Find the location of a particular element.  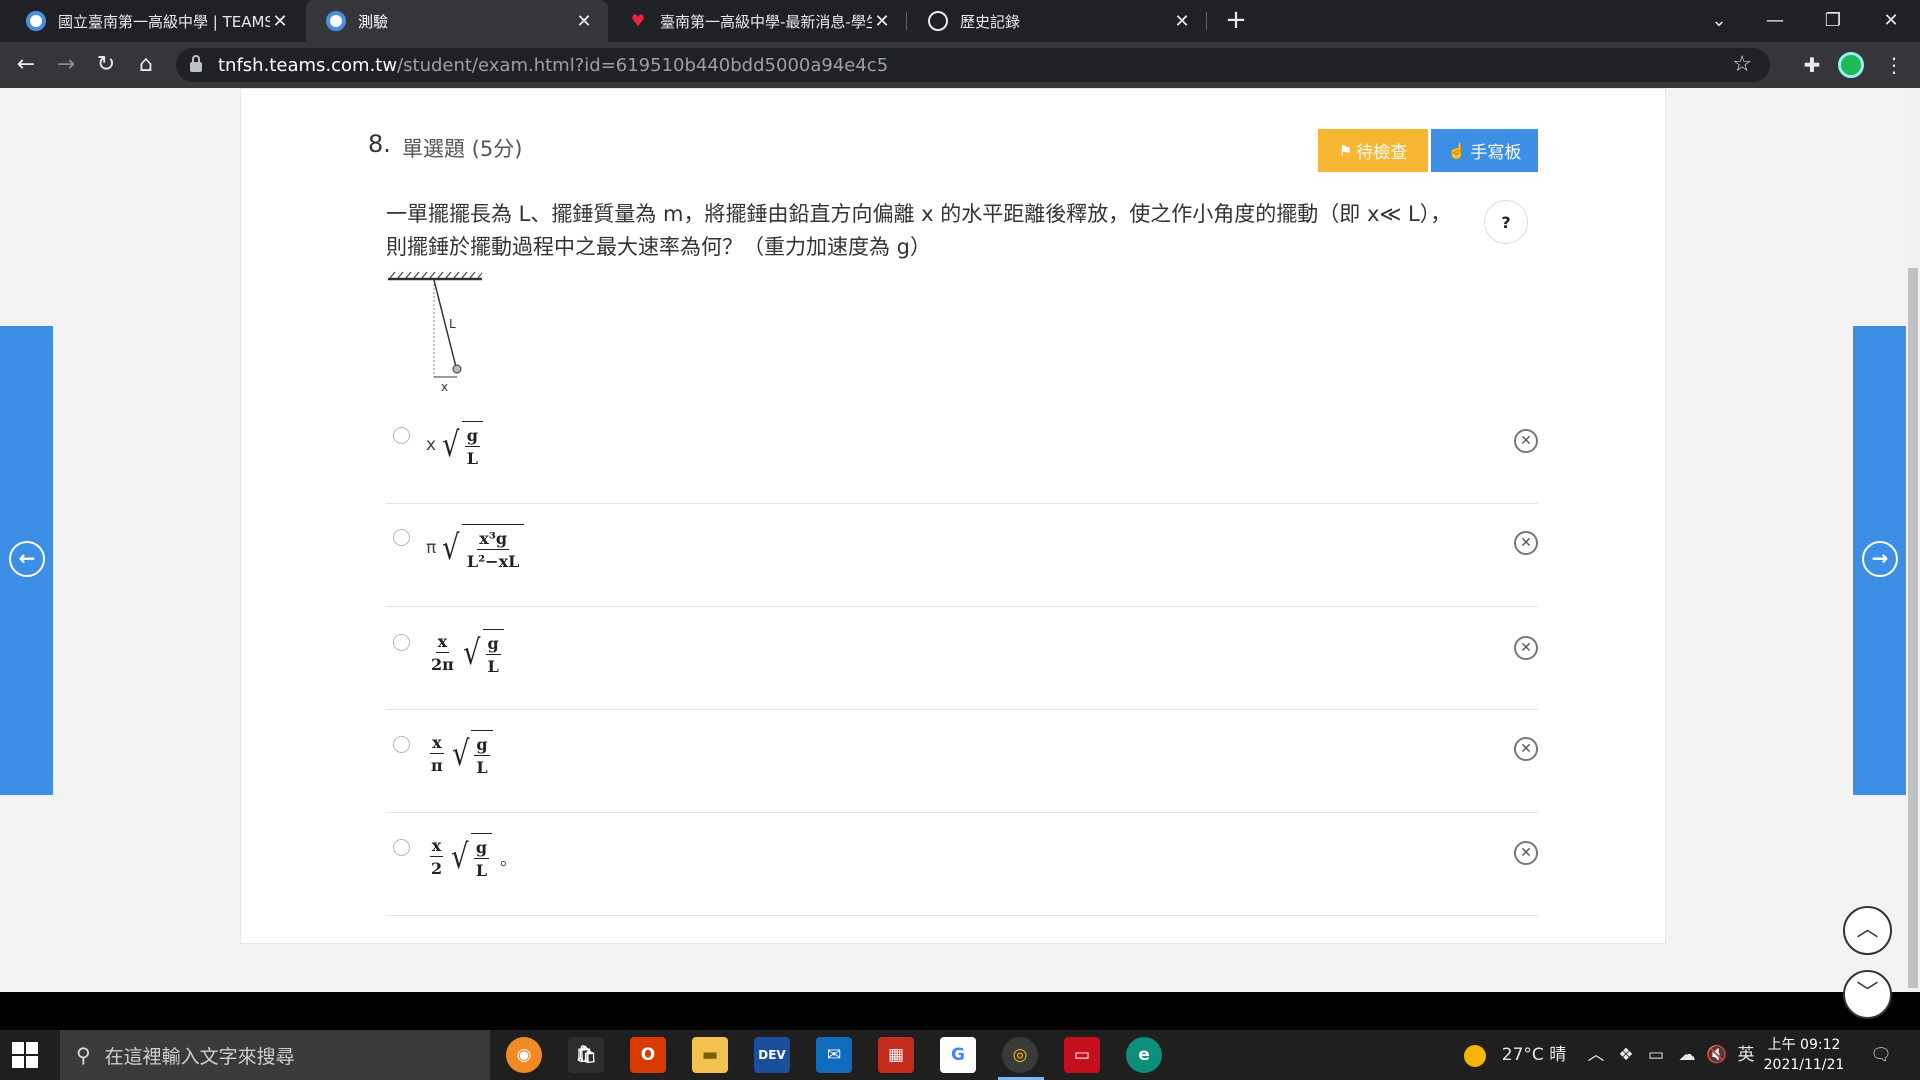

app-browser-icon: ◉ is located at coordinates (524, 1055).